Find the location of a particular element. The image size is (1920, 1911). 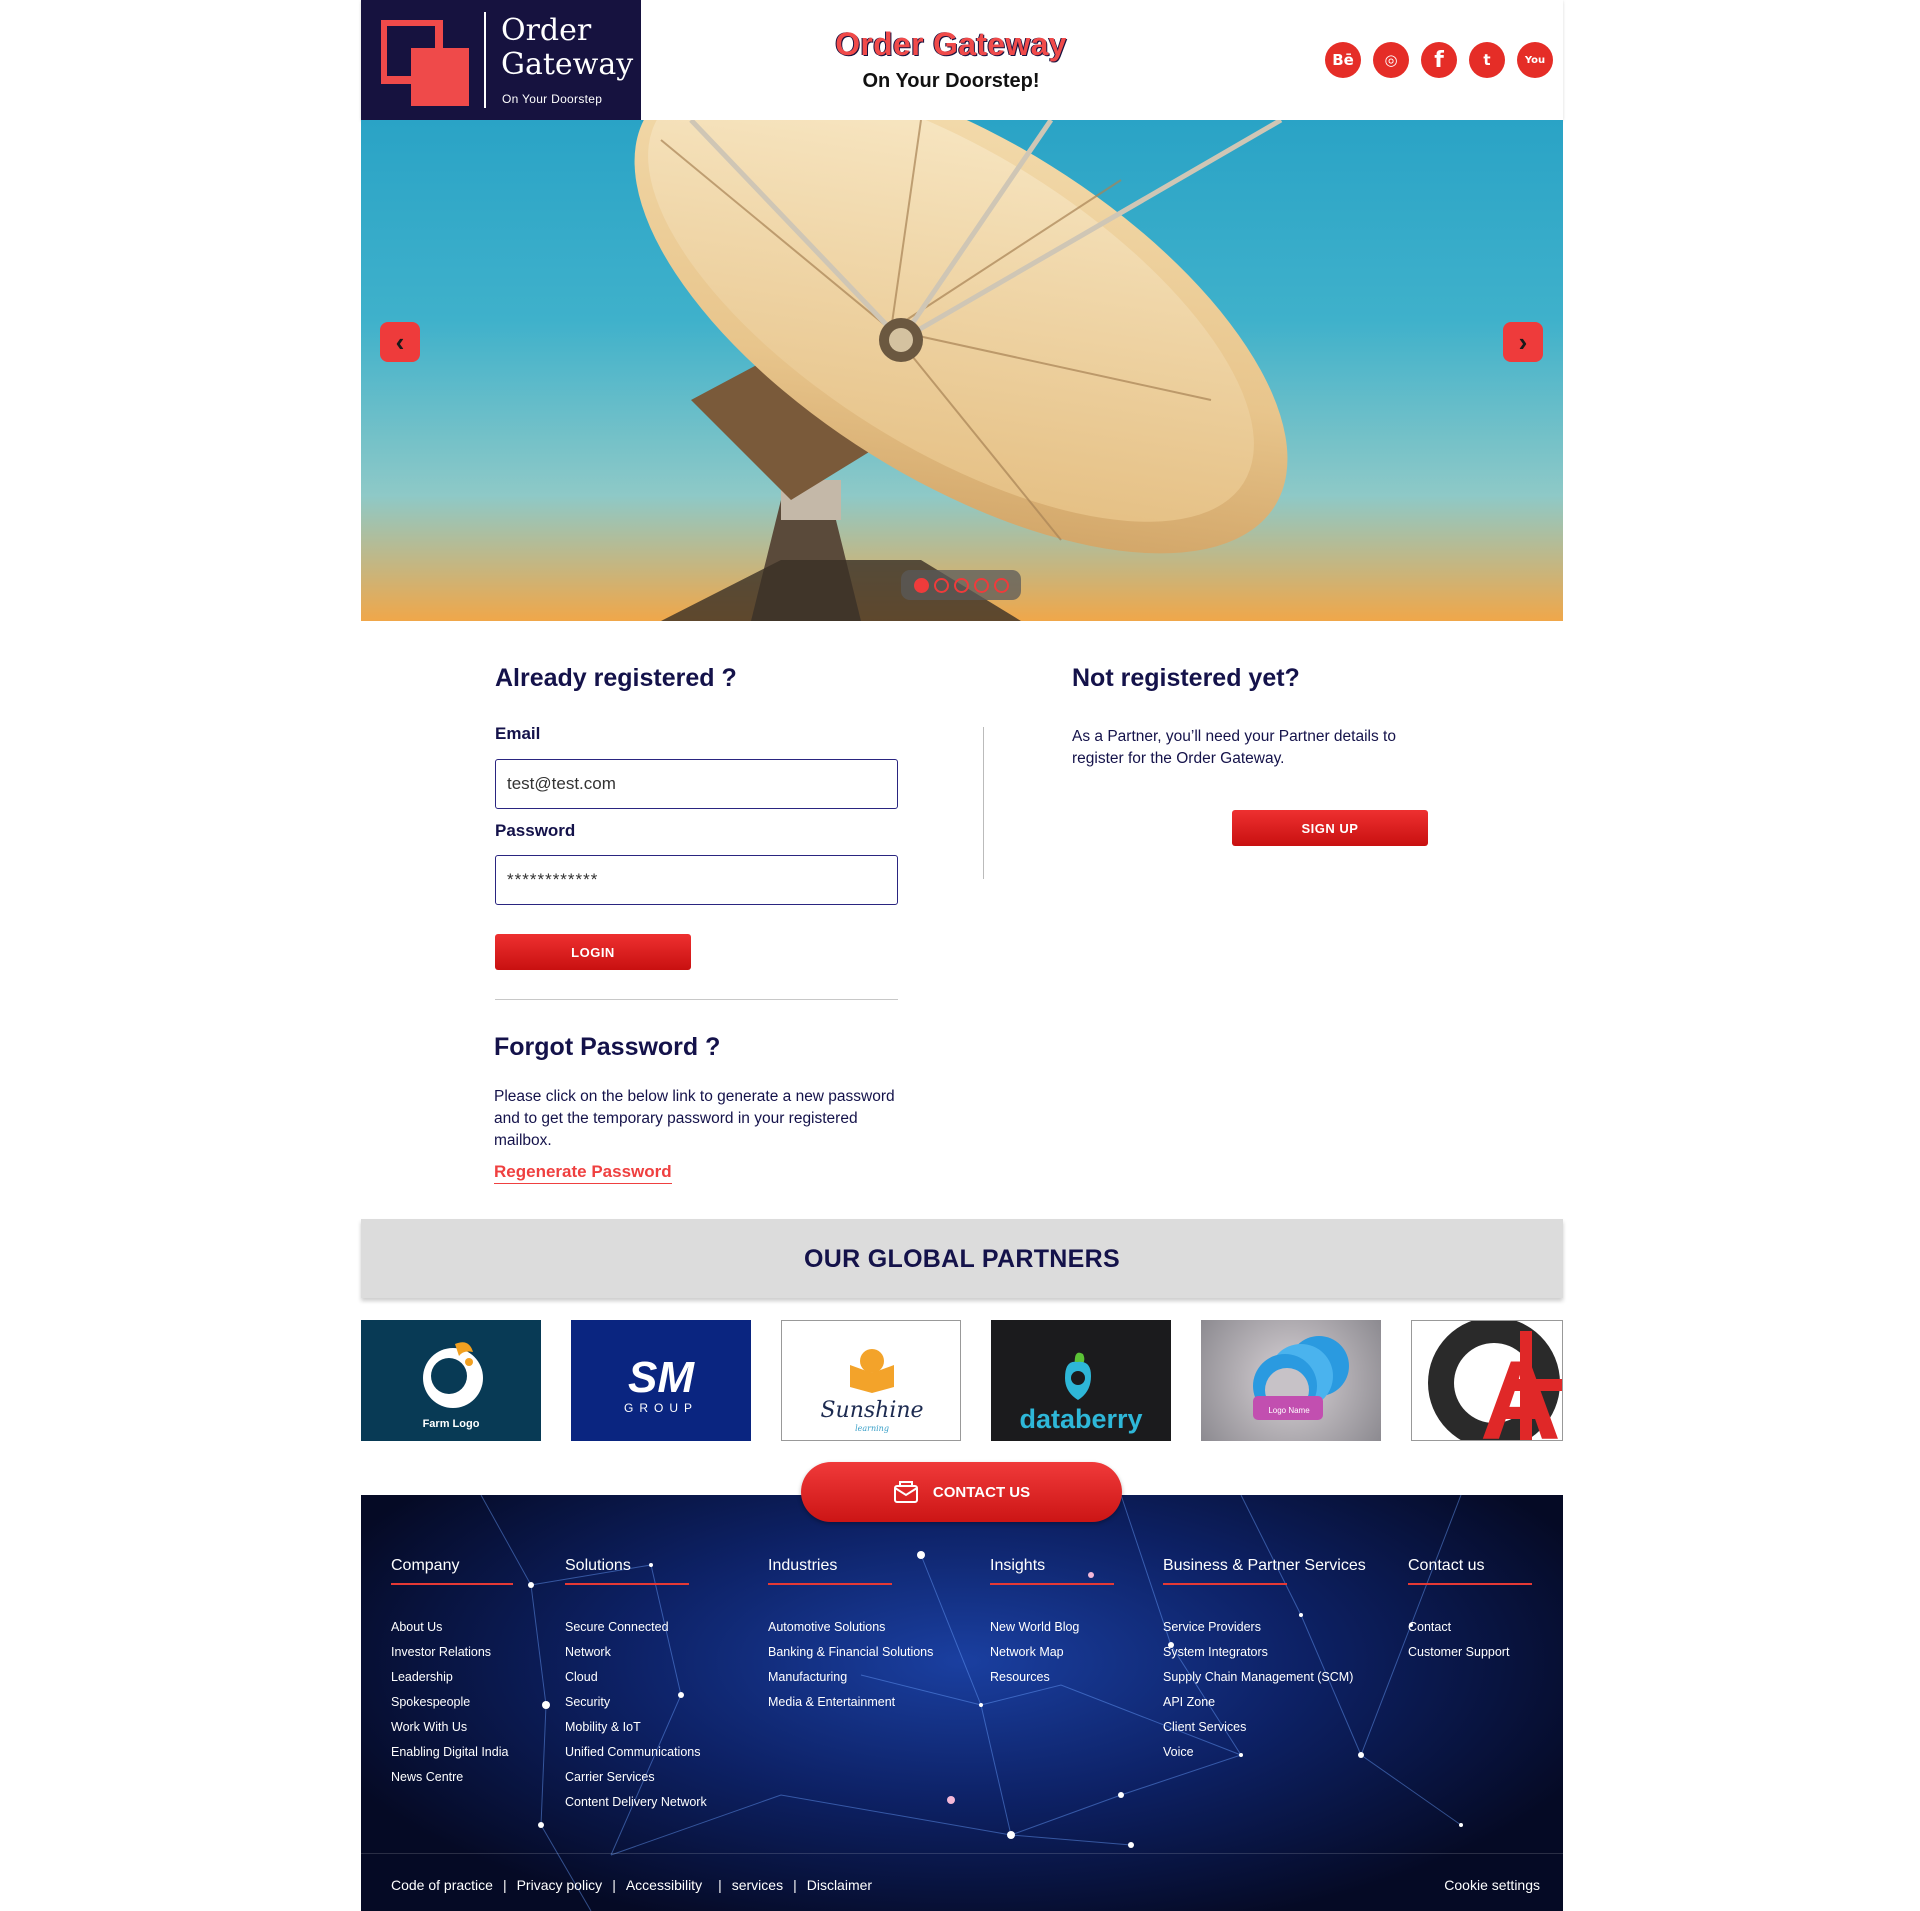

youtube-icon: You is located at coordinates (1535, 60).